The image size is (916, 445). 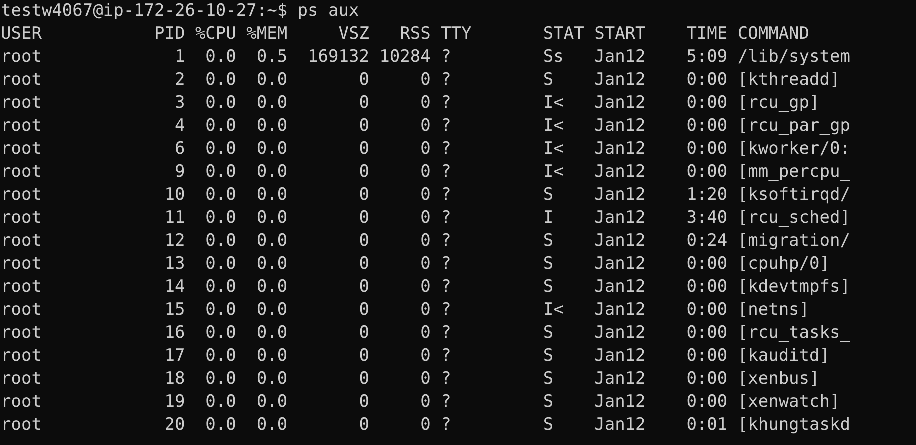 I want to click on table-cell: 14, so click(x=175, y=287).